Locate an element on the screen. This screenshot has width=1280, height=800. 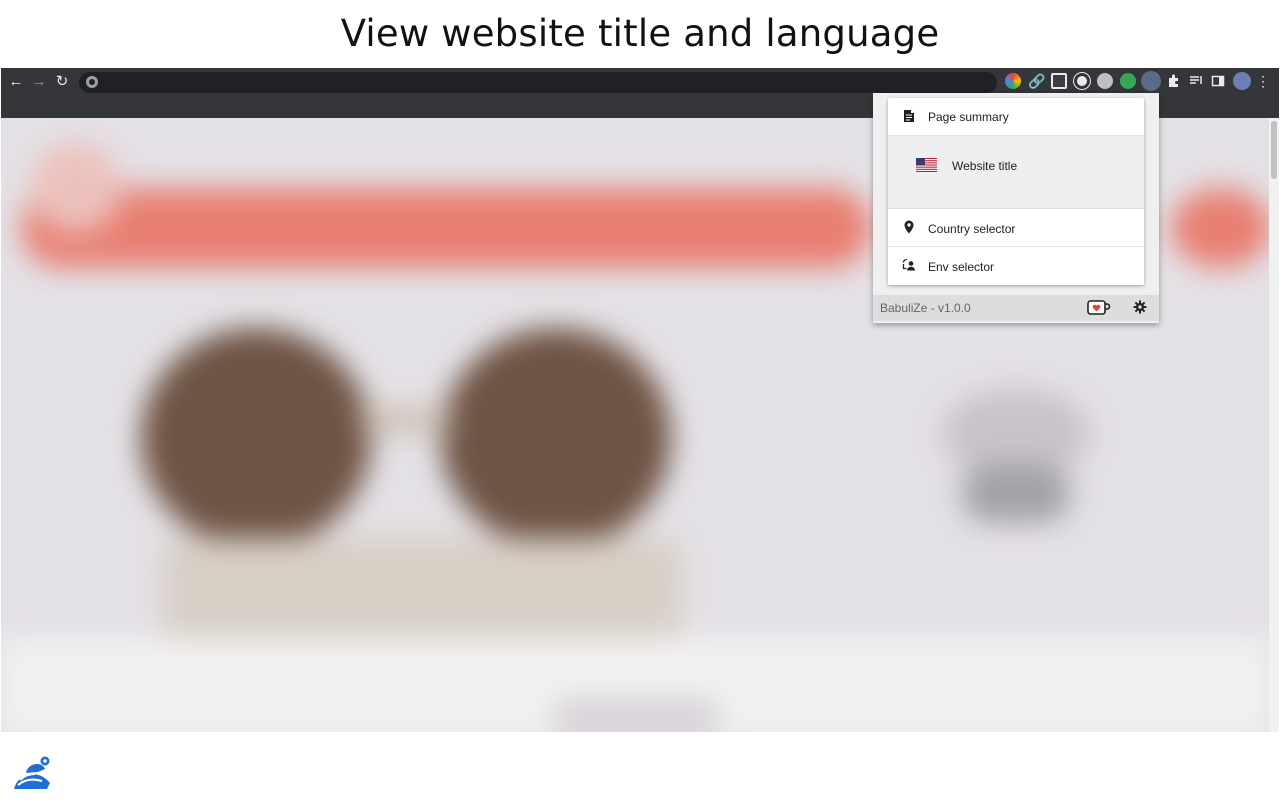
page-summary-label: Page summary is located at coordinates (968, 117).